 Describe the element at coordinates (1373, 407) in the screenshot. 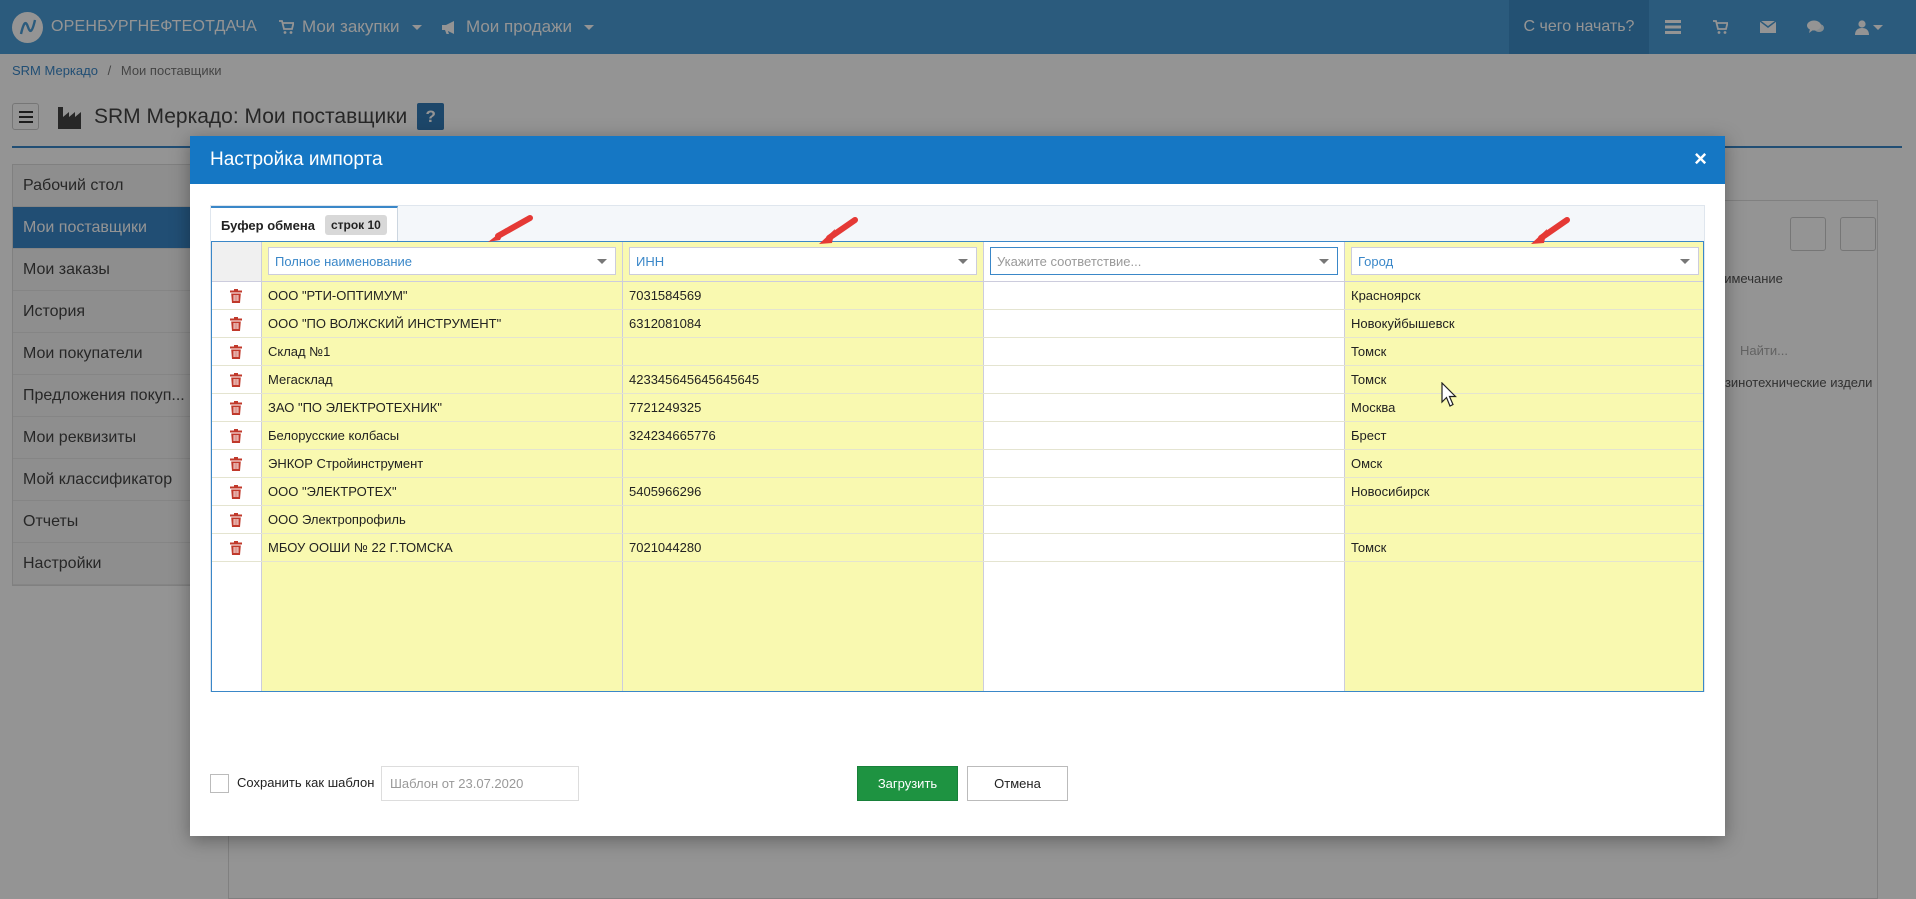

I see `table-cell: Москва` at that location.